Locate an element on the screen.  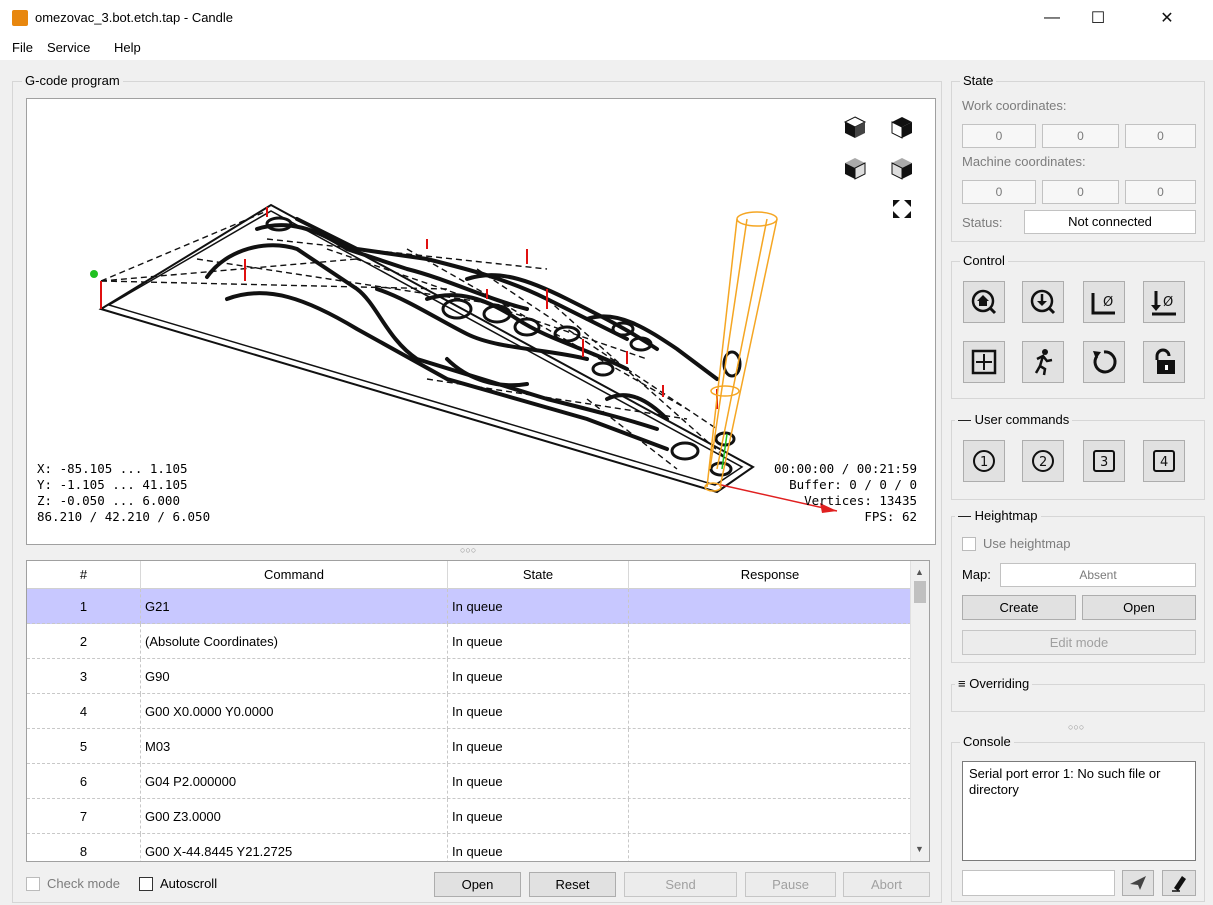
menu-bar: File Service Help is located at coordinates (606, 48).